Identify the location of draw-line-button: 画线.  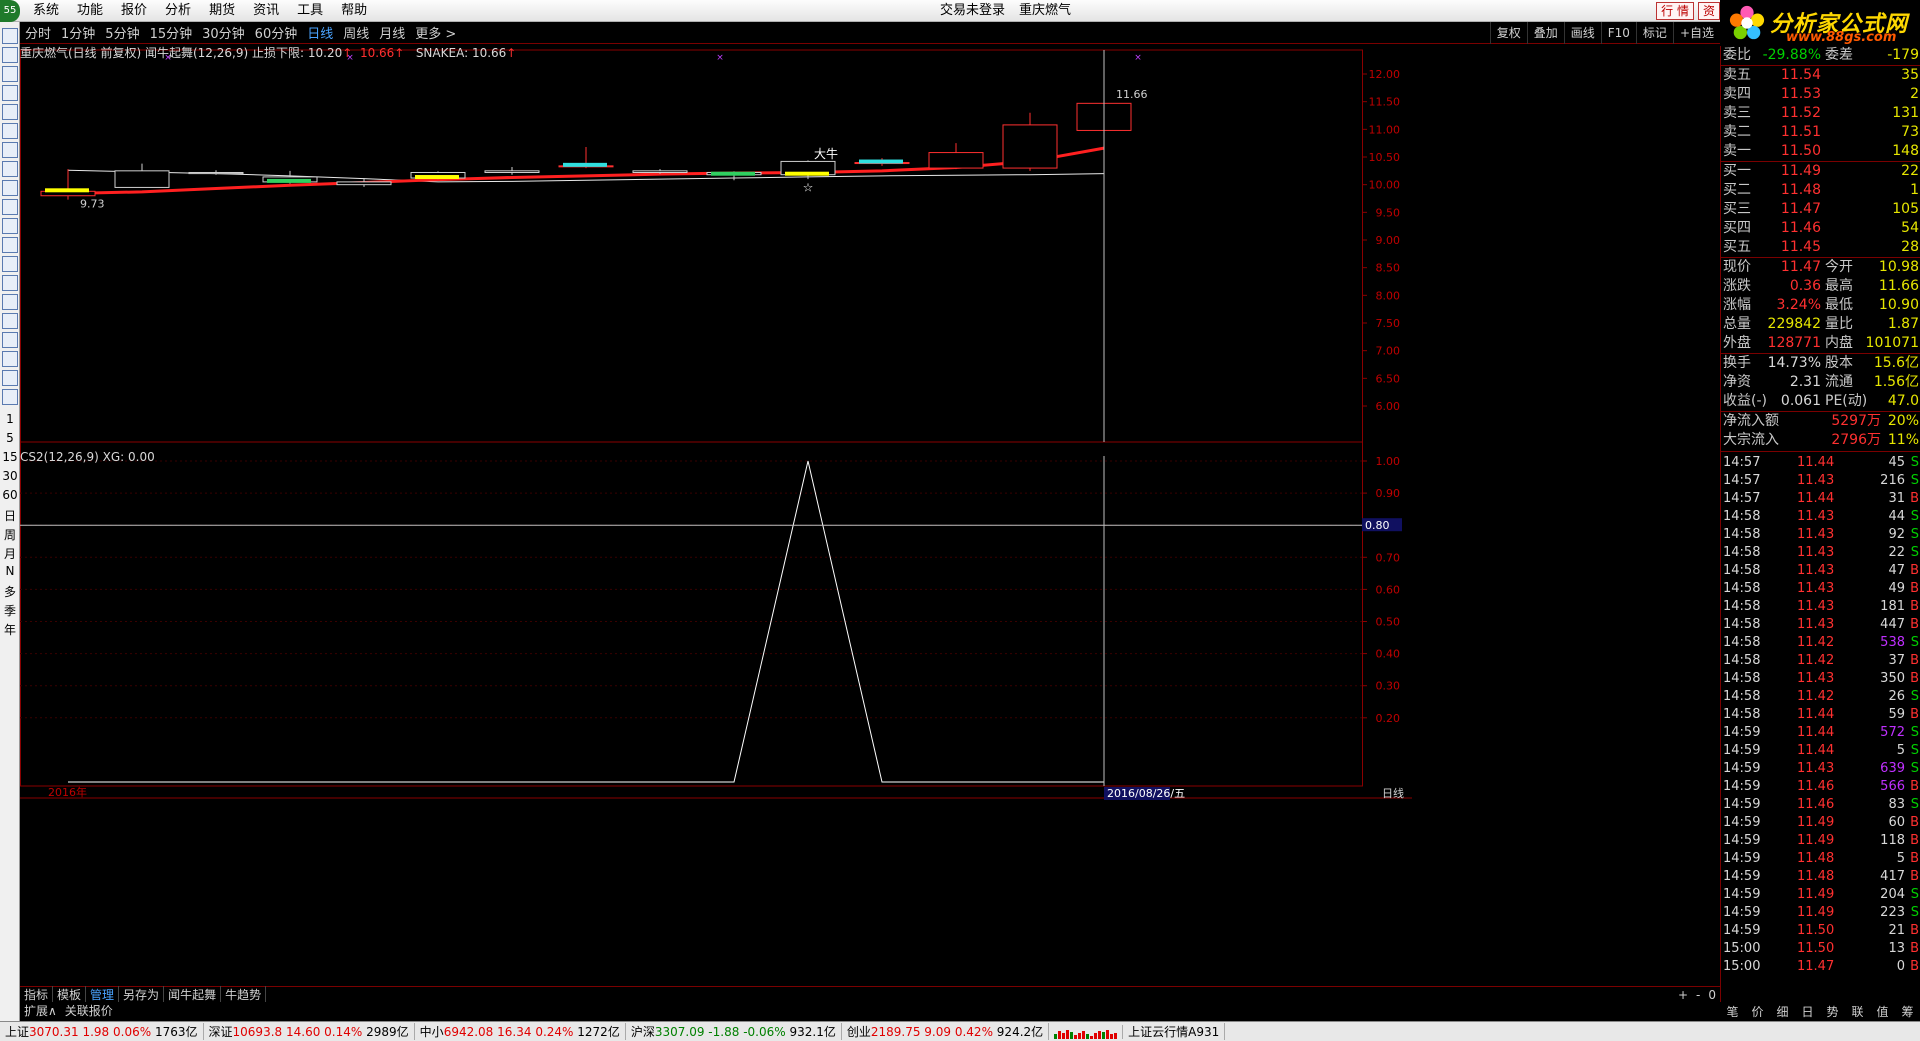
(1582, 33).